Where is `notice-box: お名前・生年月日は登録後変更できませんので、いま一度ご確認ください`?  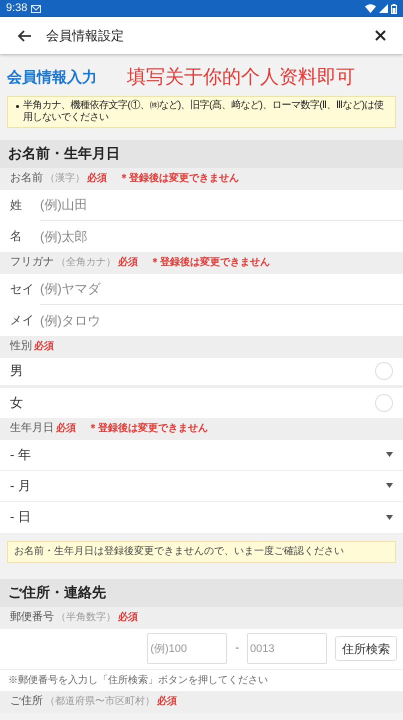
notice-box: お名前・生年月日は登録後変更できませんので、いま一度ご確認ください is located at coordinates (201, 551).